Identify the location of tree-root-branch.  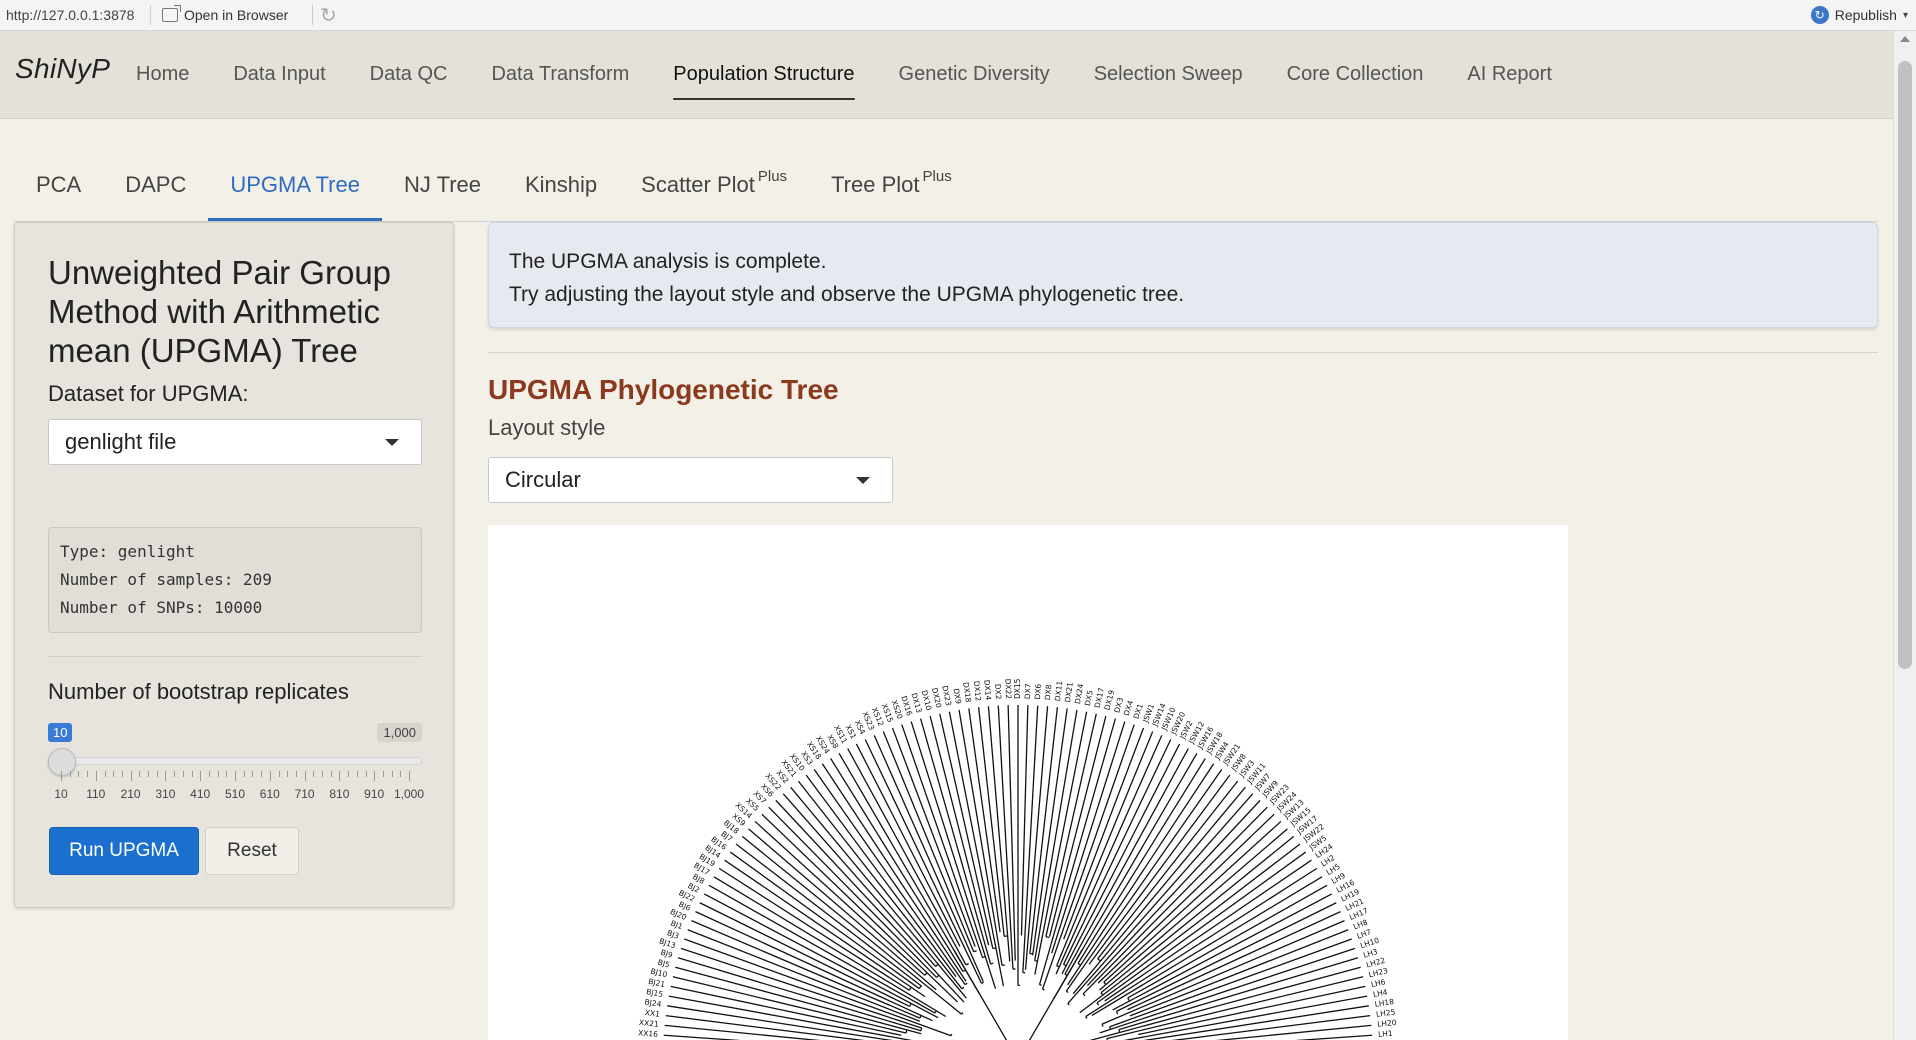
(1055, 994).